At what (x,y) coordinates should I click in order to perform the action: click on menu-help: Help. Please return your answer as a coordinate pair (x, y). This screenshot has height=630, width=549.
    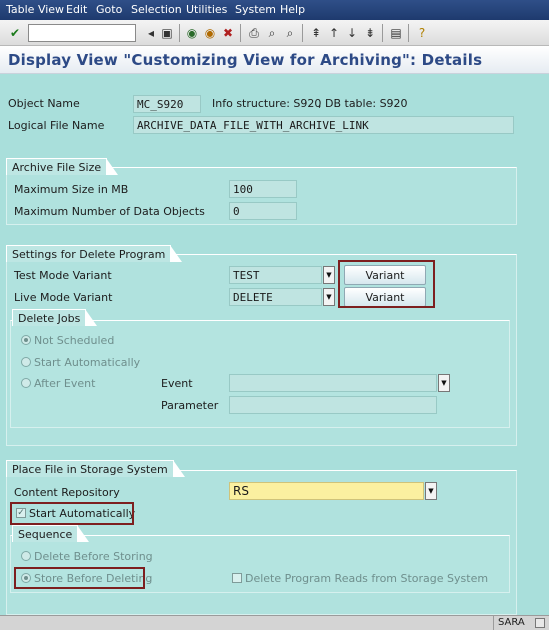
    Looking at the image, I should click on (292, 9).